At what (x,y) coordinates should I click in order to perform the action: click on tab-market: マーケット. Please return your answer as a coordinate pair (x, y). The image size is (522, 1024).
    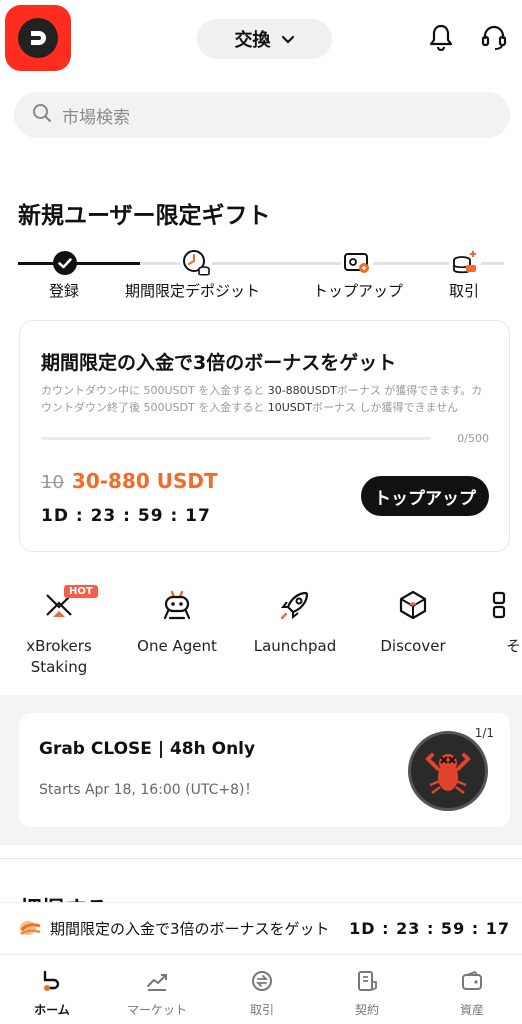
    Looking at the image, I should click on (157, 993).